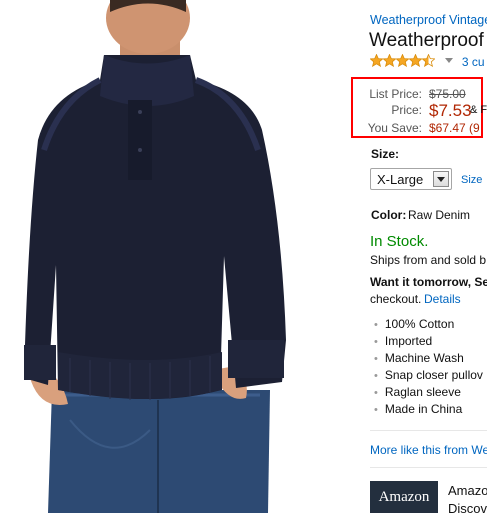 This screenshot has height=516, width=487. I want to click on amazon-logo: Amazon, so click(404, 497).